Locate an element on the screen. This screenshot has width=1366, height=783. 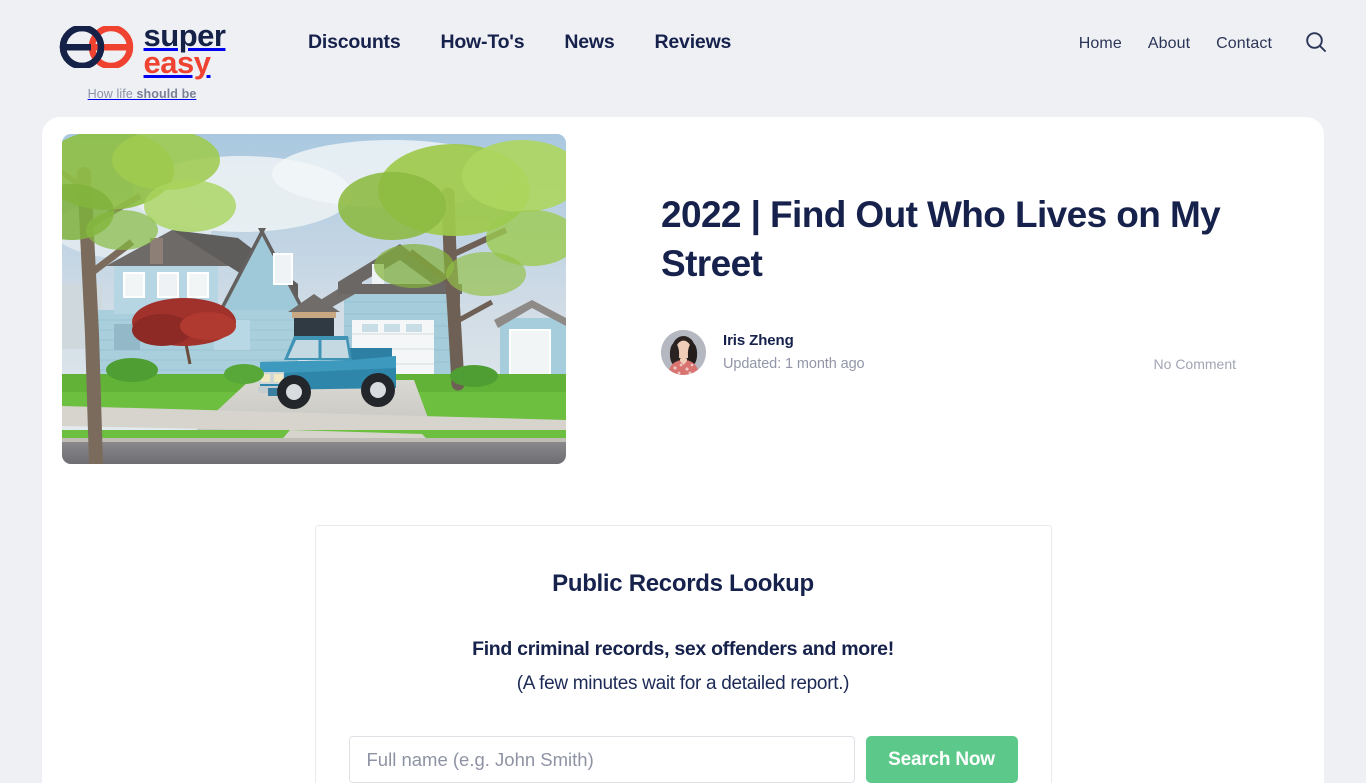
double-e-logo-icon is located at coordinates (98, 48).